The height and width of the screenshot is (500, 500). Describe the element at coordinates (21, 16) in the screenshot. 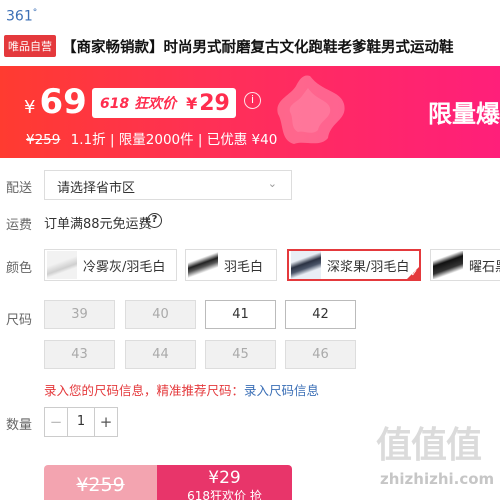

I see `brand-logo: 361°` at that location.